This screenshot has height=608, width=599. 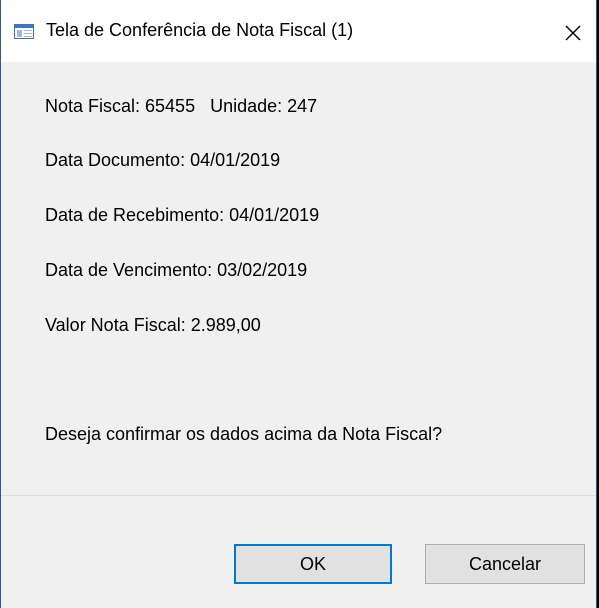 I want to click on title-bar: Tela de Conferência de Nota Fiscal (1), so click(x=298, y=31).